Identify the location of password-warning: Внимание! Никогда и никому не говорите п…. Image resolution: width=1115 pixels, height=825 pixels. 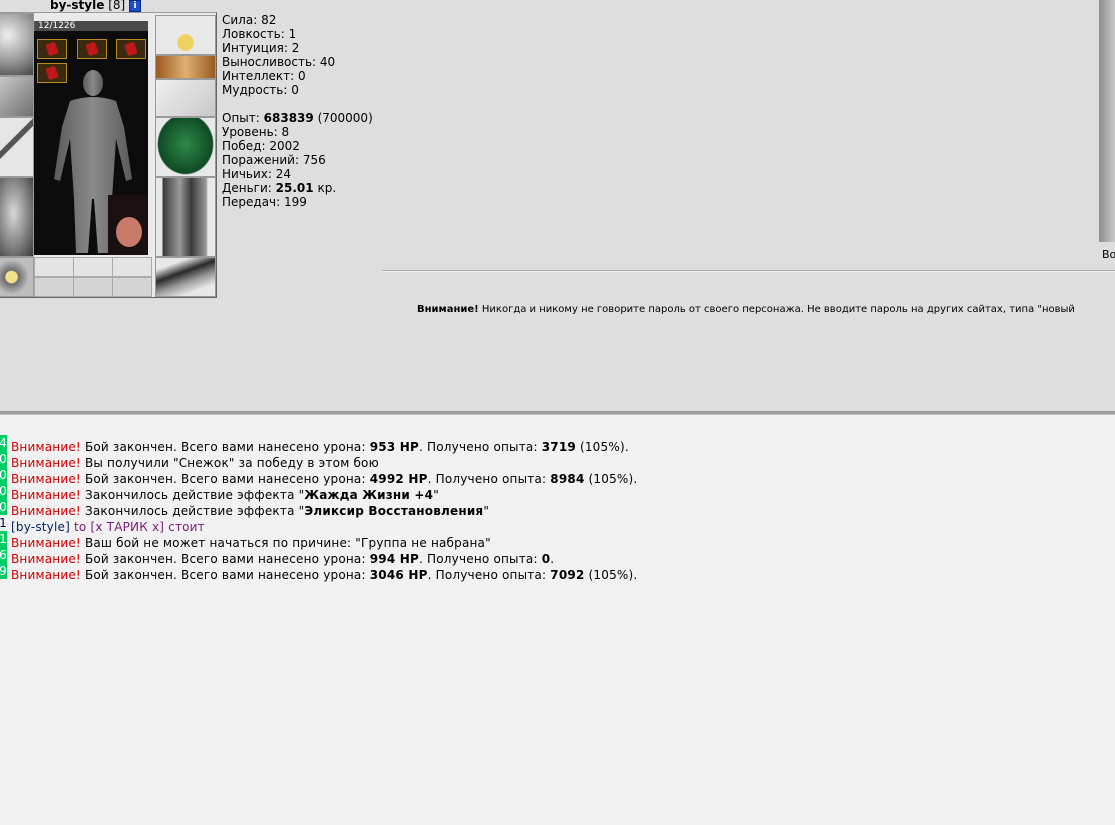
(746, 309).